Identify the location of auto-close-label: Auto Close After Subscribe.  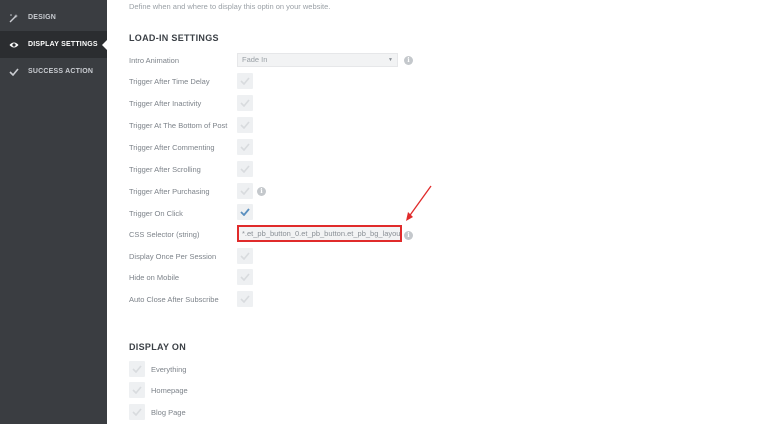
(174, 299).